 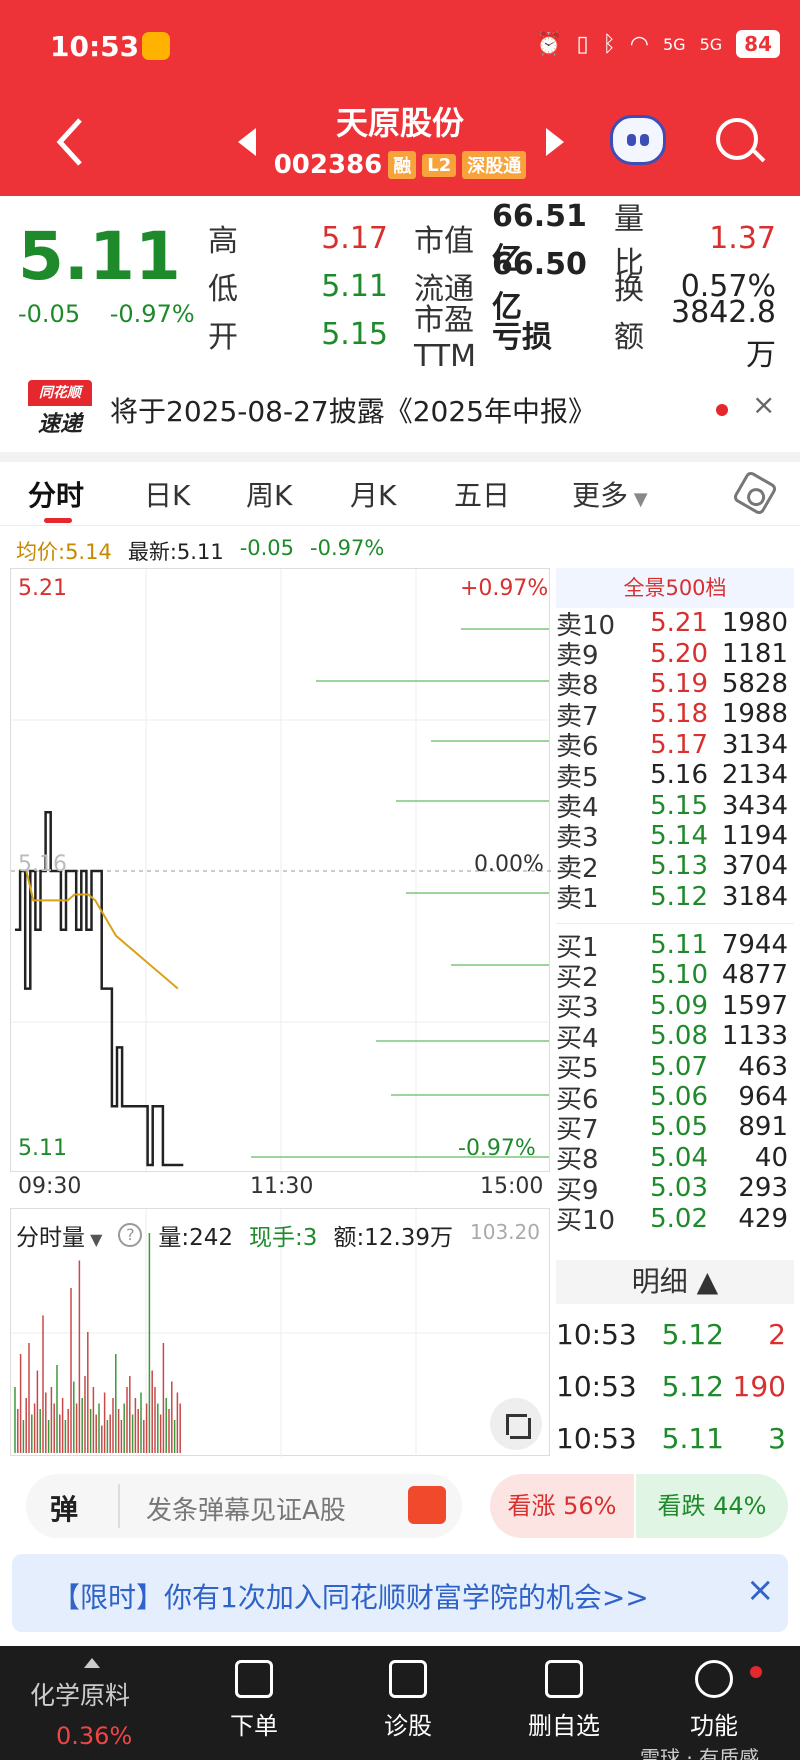 I want to click on tab-intraday: 分时, so click(x=56, y=494).